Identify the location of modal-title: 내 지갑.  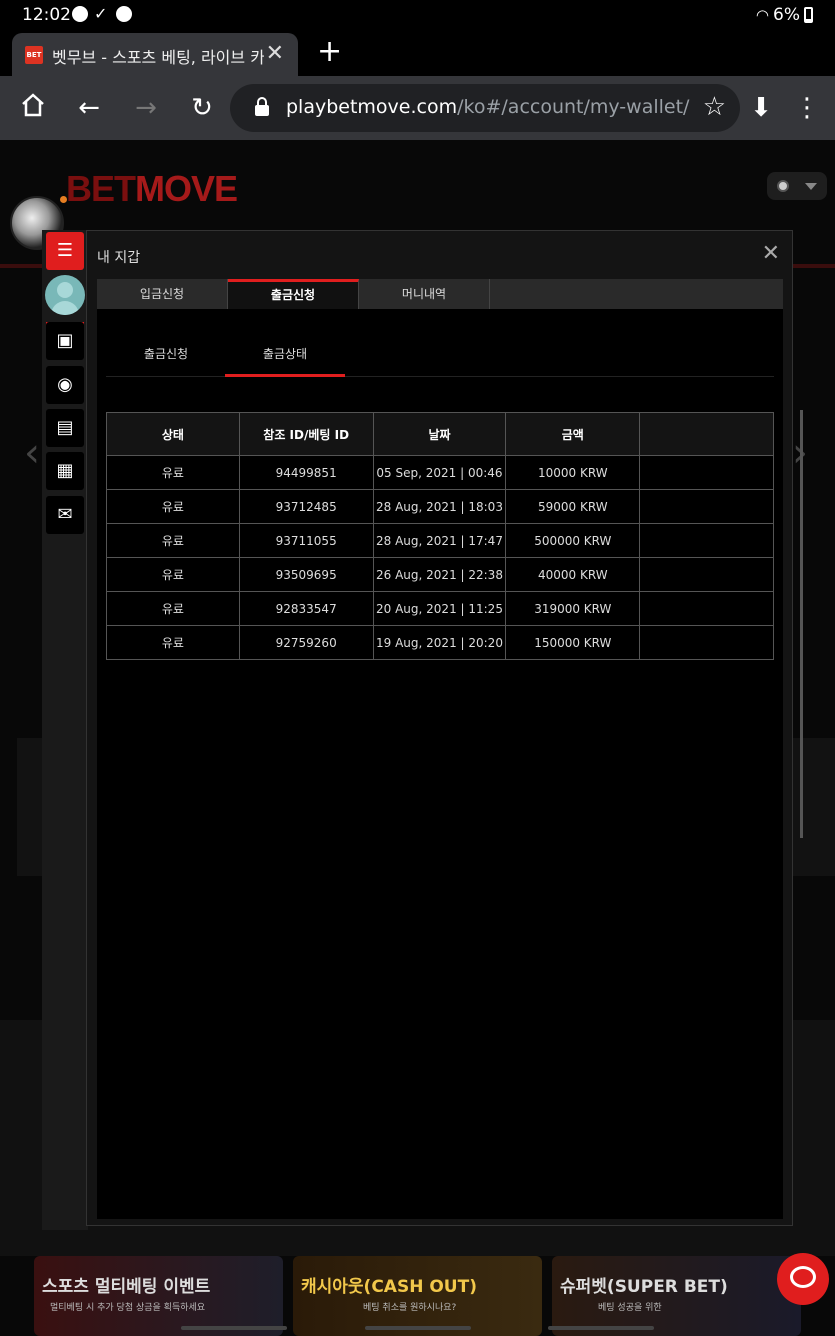
(119, 258).